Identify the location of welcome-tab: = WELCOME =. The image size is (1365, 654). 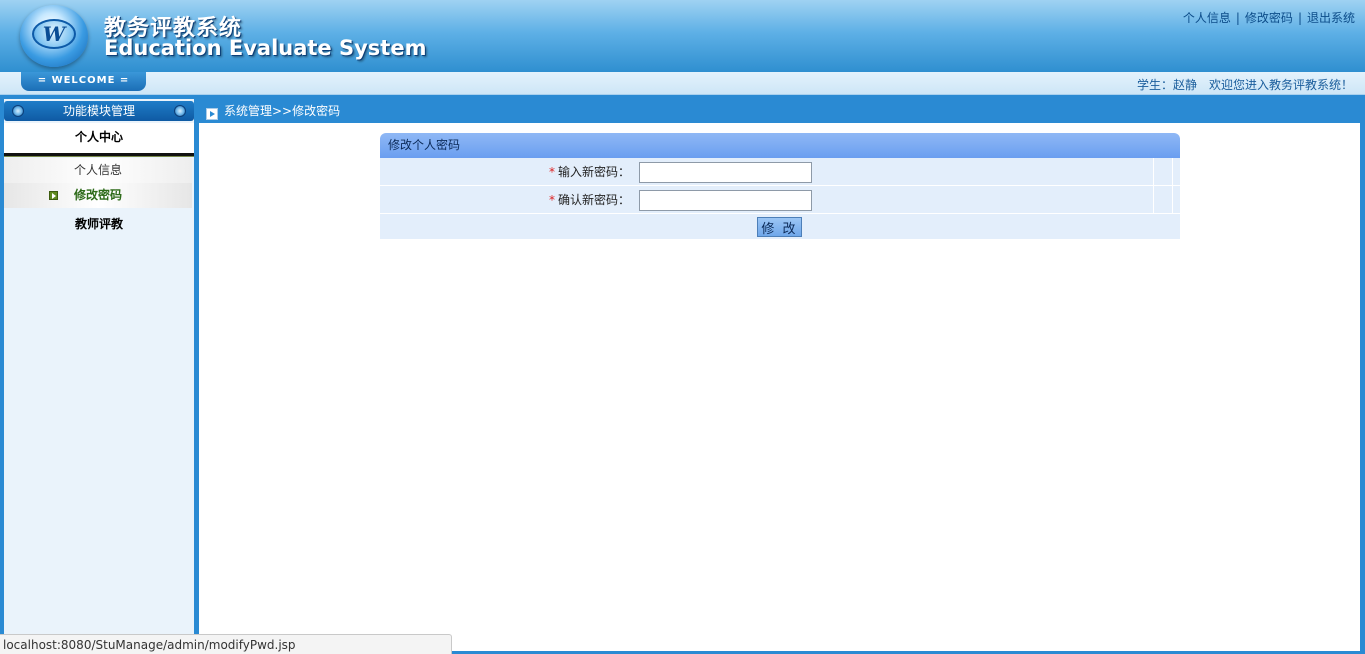
(83, 81).